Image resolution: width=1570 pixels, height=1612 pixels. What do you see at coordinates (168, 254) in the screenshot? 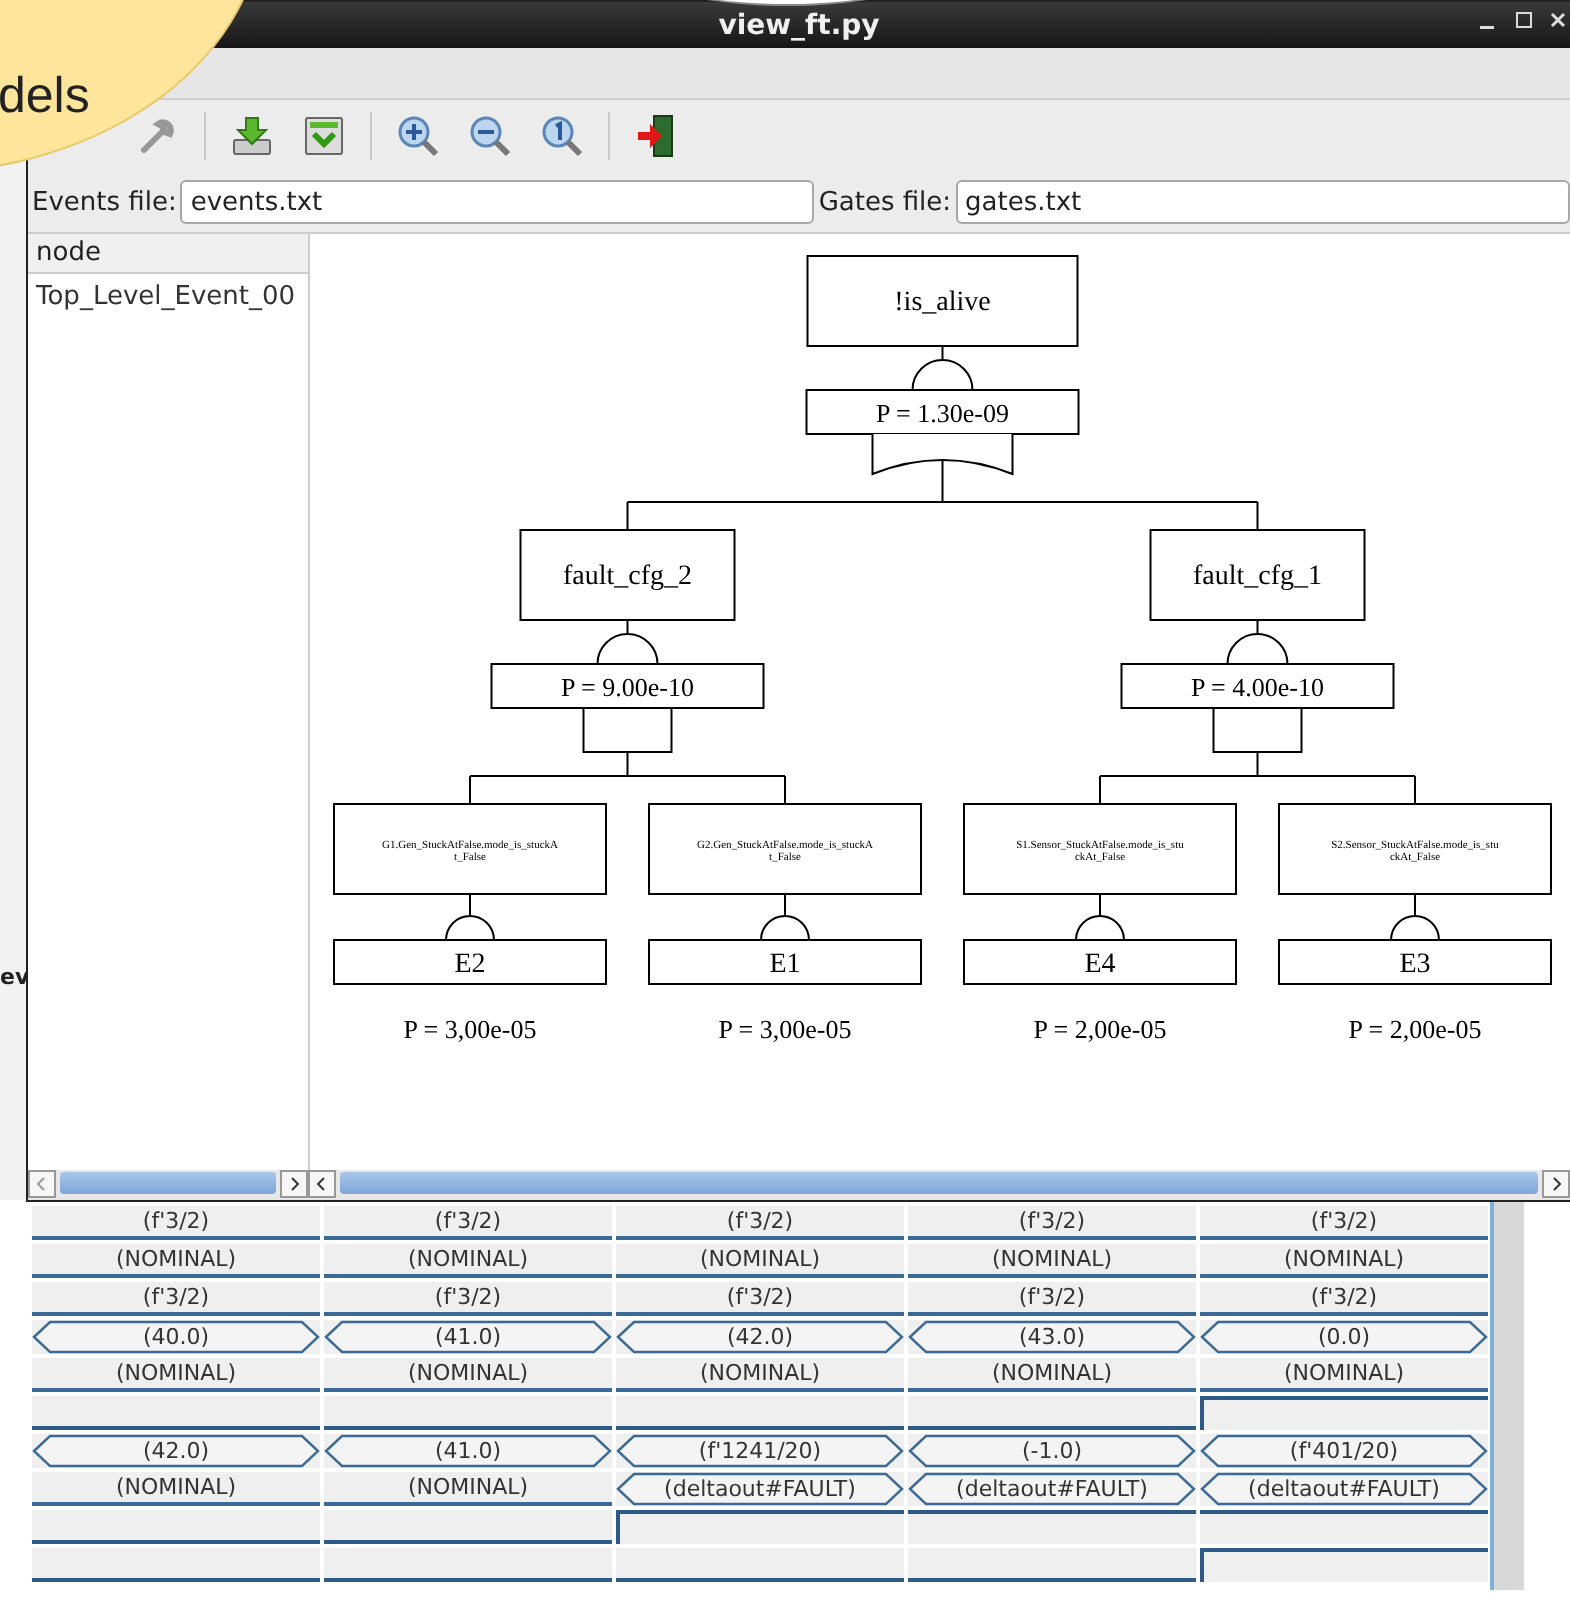
I see `column-header: node` at bounding box center [168, 254].